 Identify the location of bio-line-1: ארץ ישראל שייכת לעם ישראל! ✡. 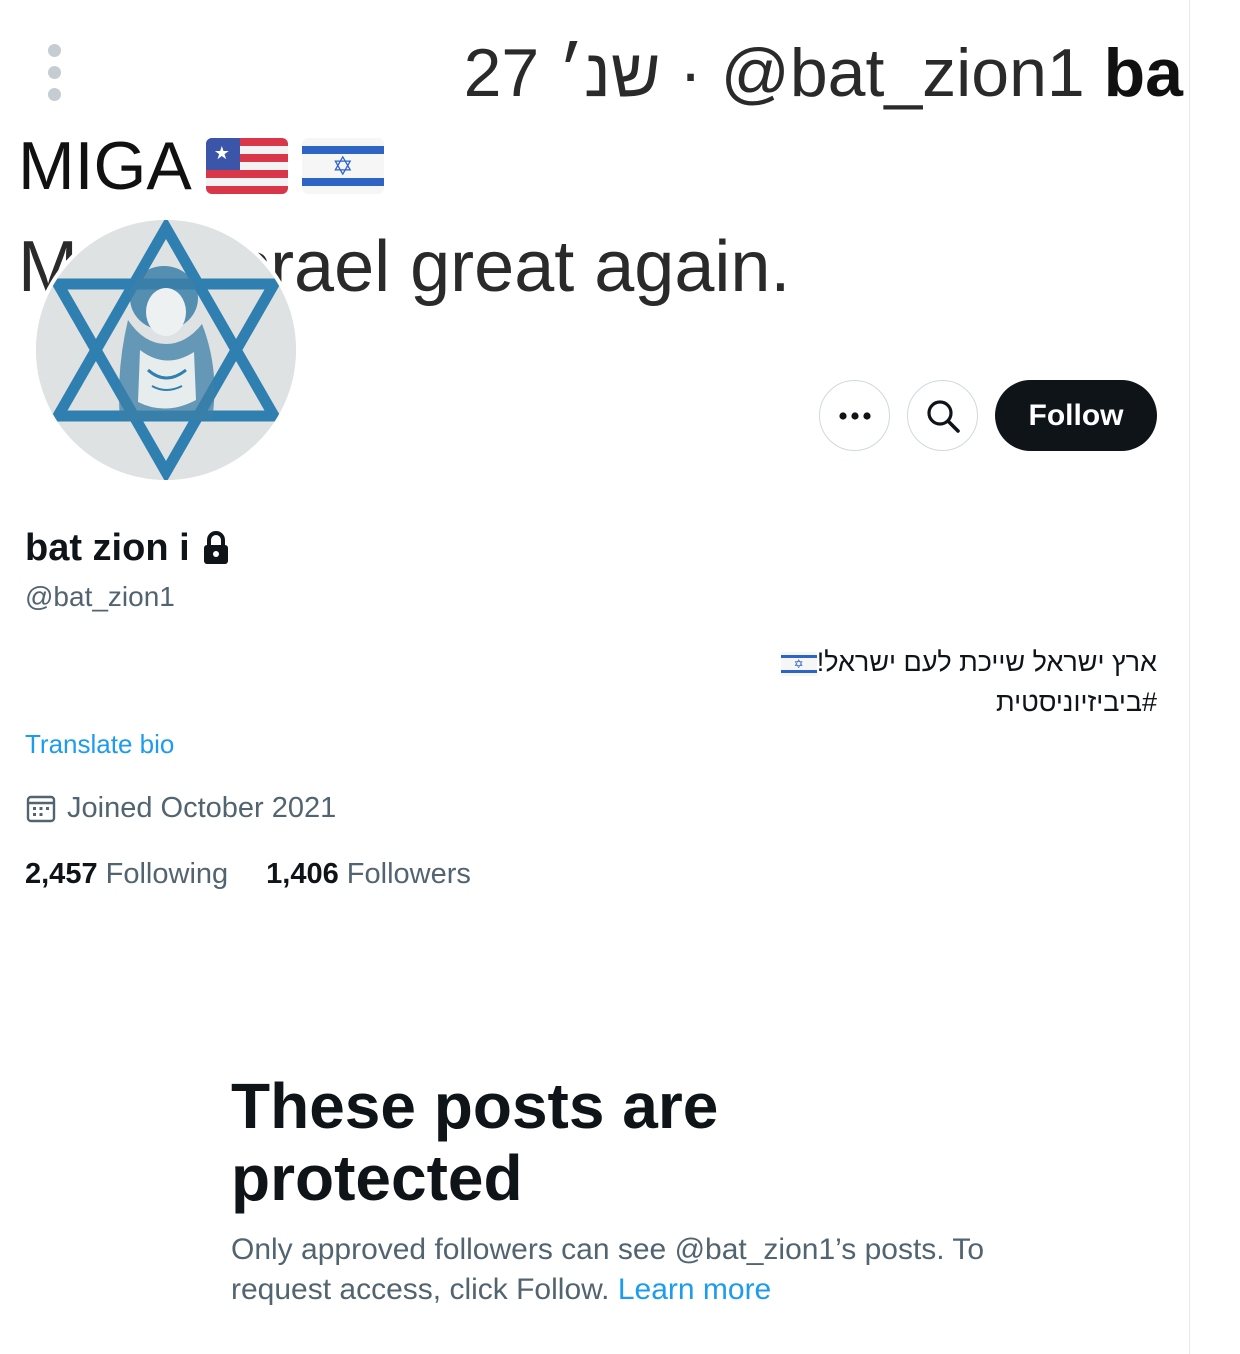
(877, 662).